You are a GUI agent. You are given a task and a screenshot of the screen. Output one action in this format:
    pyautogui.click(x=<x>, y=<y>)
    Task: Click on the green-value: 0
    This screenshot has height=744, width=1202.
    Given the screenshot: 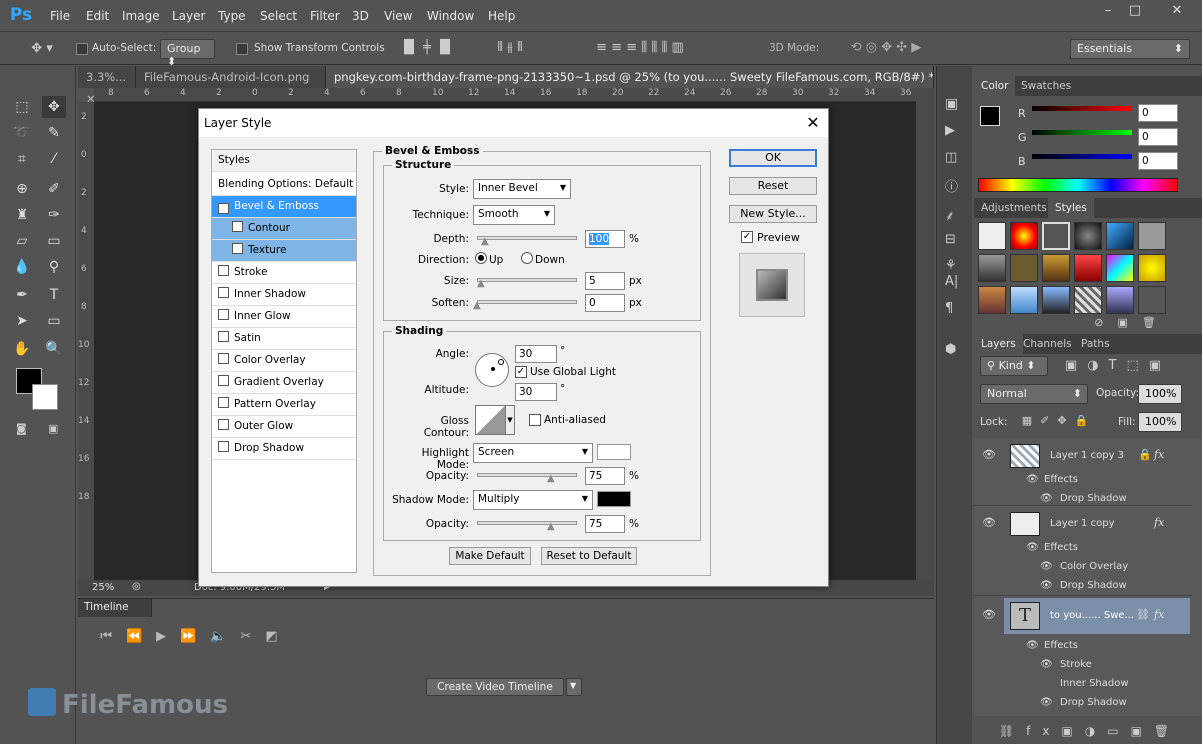 What is the action you would take?
    pyautogui.click(x=1158, y=137)
    